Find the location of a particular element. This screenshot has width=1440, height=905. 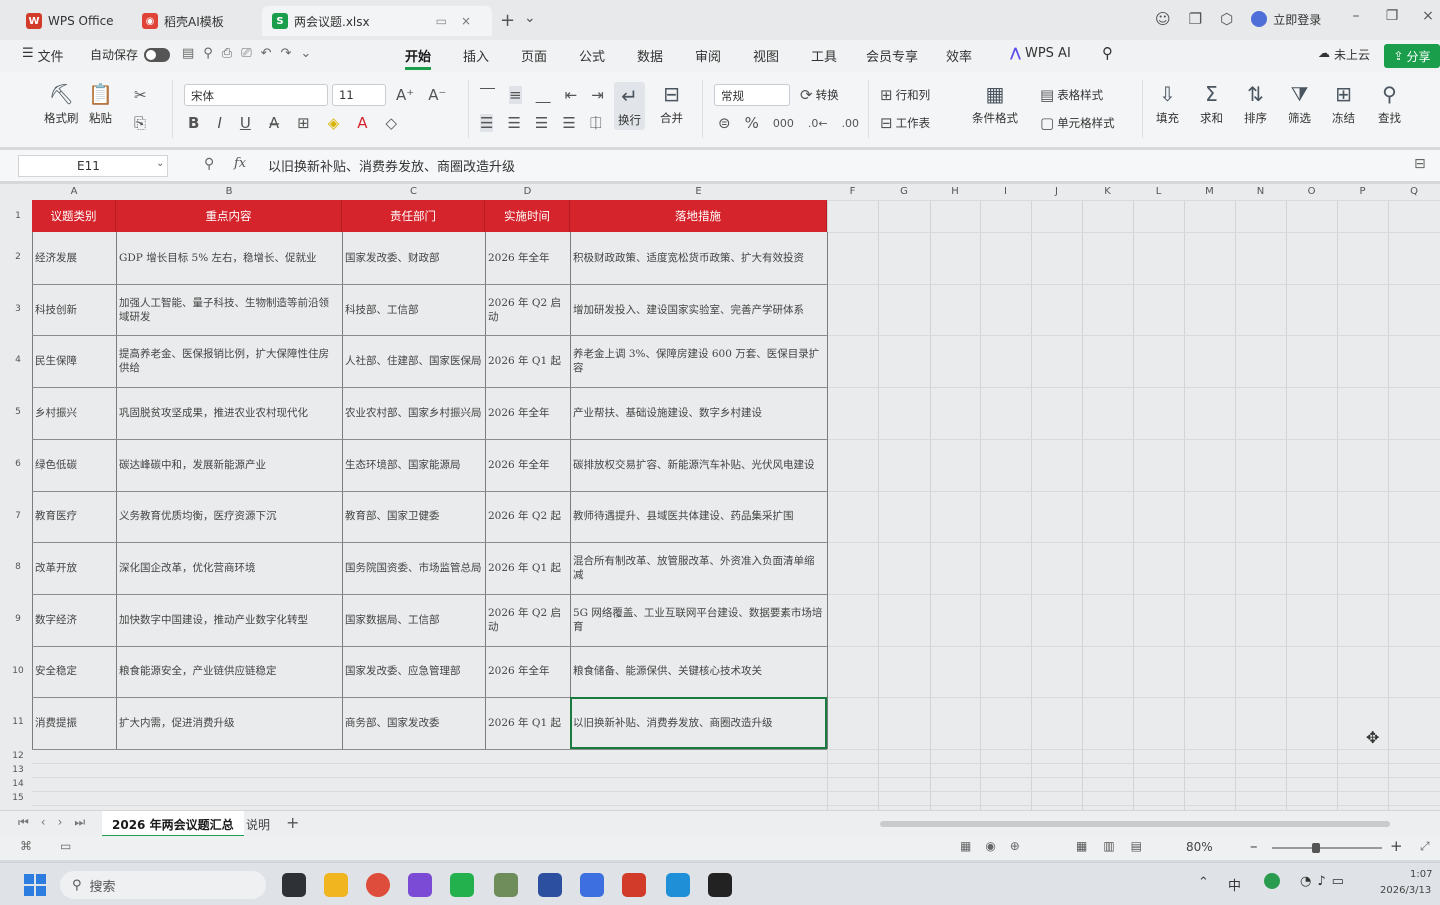

filter-button: ⧩ 筛选 is located at coordinates (1299, 104).